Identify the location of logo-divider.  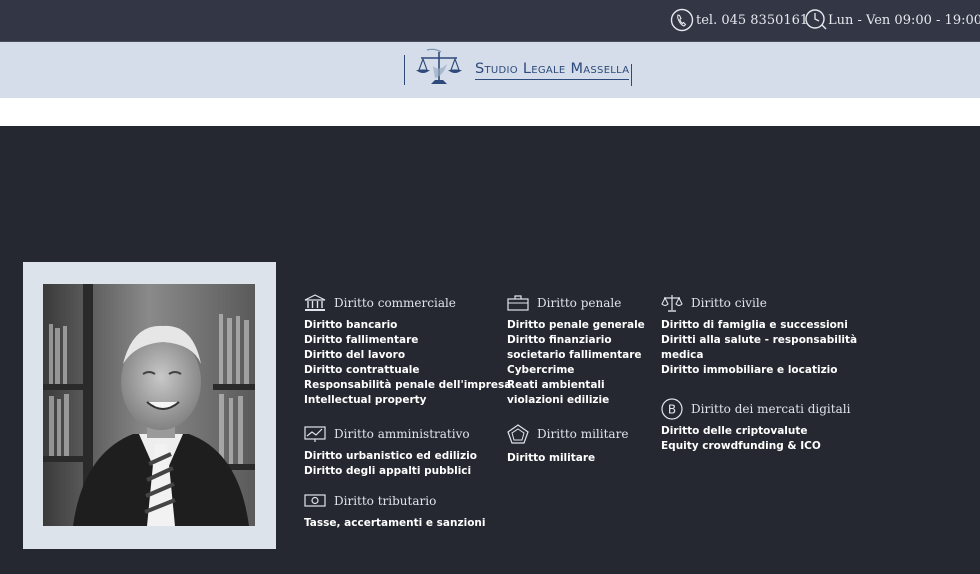
(404, 70).